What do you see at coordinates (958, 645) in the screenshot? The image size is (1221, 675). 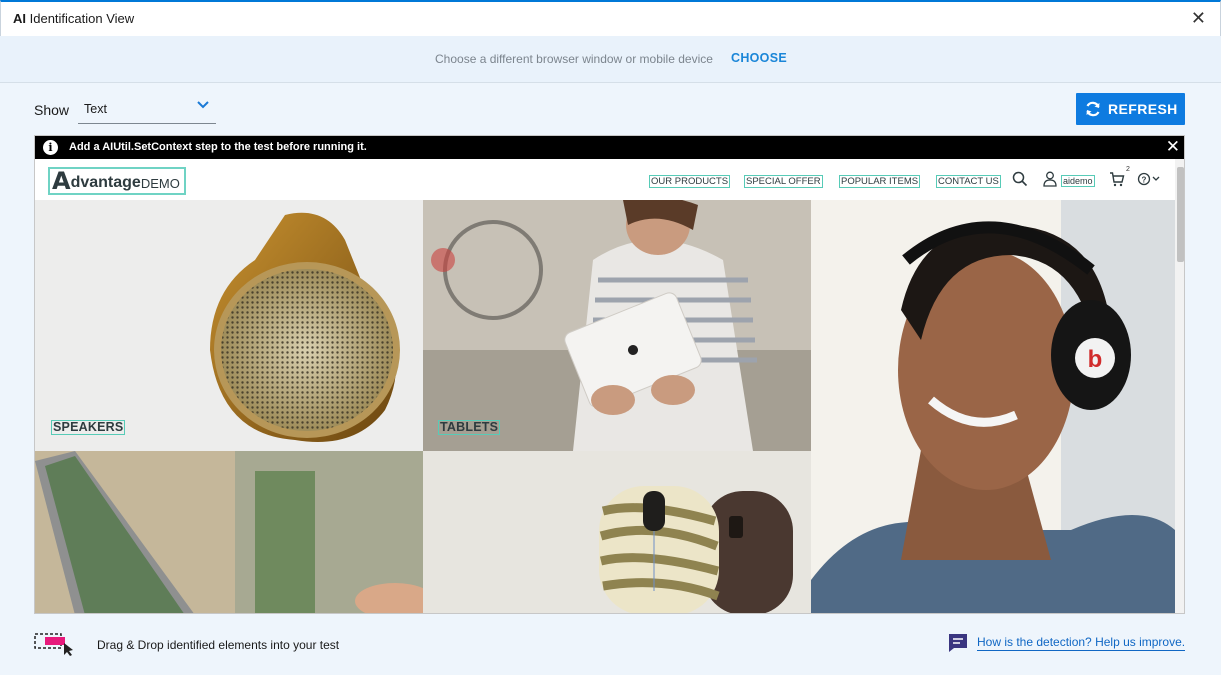 I see `feedback-chat-icon` at bounding box center [958, 645].